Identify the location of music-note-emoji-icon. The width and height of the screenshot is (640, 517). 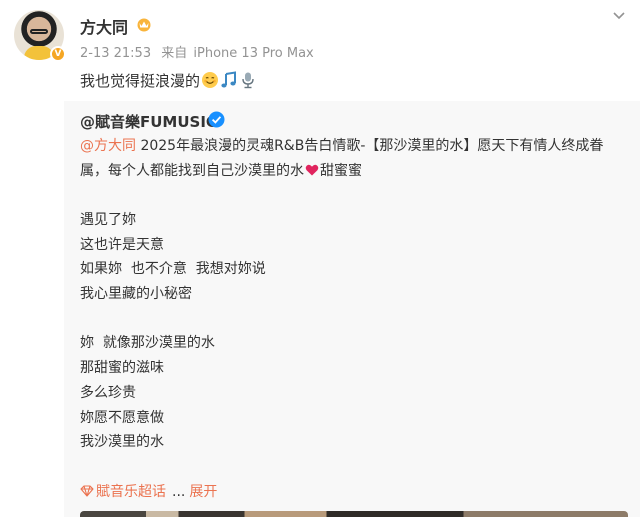
(229, 79).